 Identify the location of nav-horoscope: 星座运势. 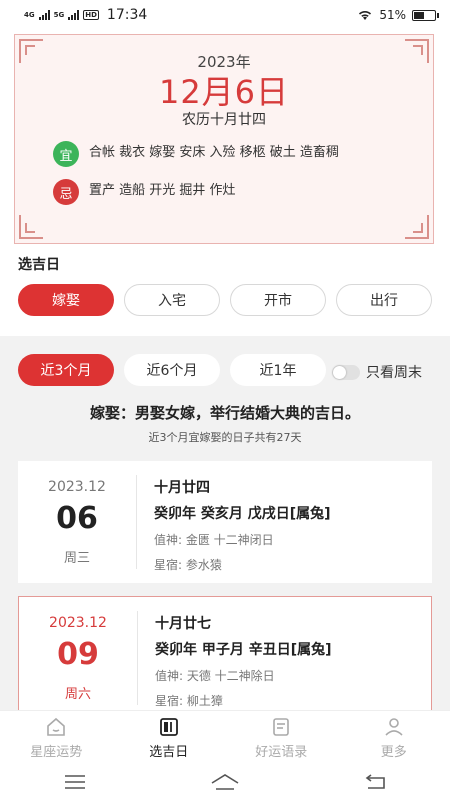
(56, 737).